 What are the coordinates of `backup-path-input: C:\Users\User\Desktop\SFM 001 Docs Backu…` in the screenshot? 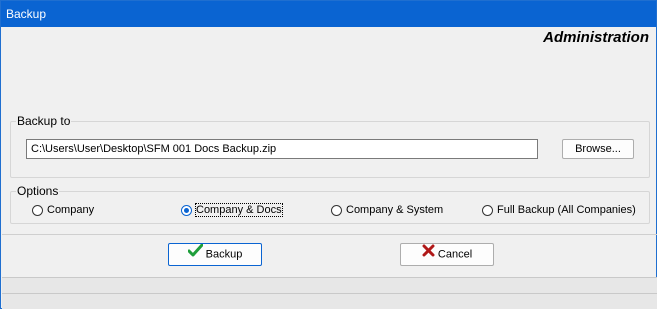 It's located at (282, 149).